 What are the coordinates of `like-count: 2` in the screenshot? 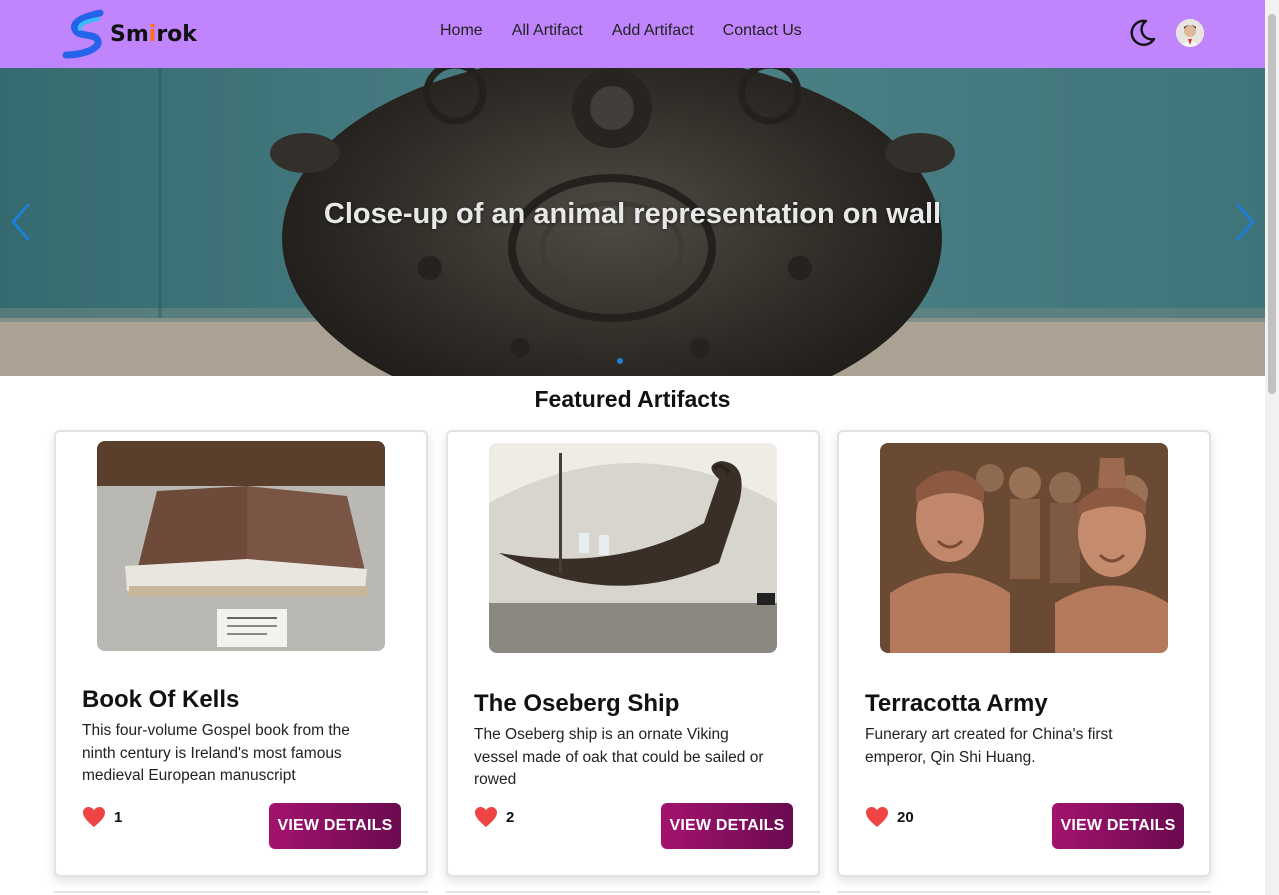 It's located at (510, 817).